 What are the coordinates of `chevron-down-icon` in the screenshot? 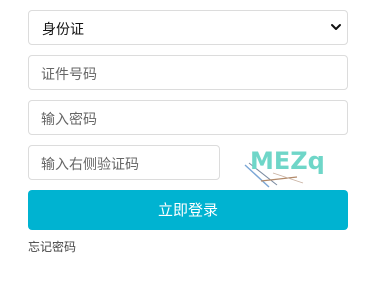 It's located at (336, 27).